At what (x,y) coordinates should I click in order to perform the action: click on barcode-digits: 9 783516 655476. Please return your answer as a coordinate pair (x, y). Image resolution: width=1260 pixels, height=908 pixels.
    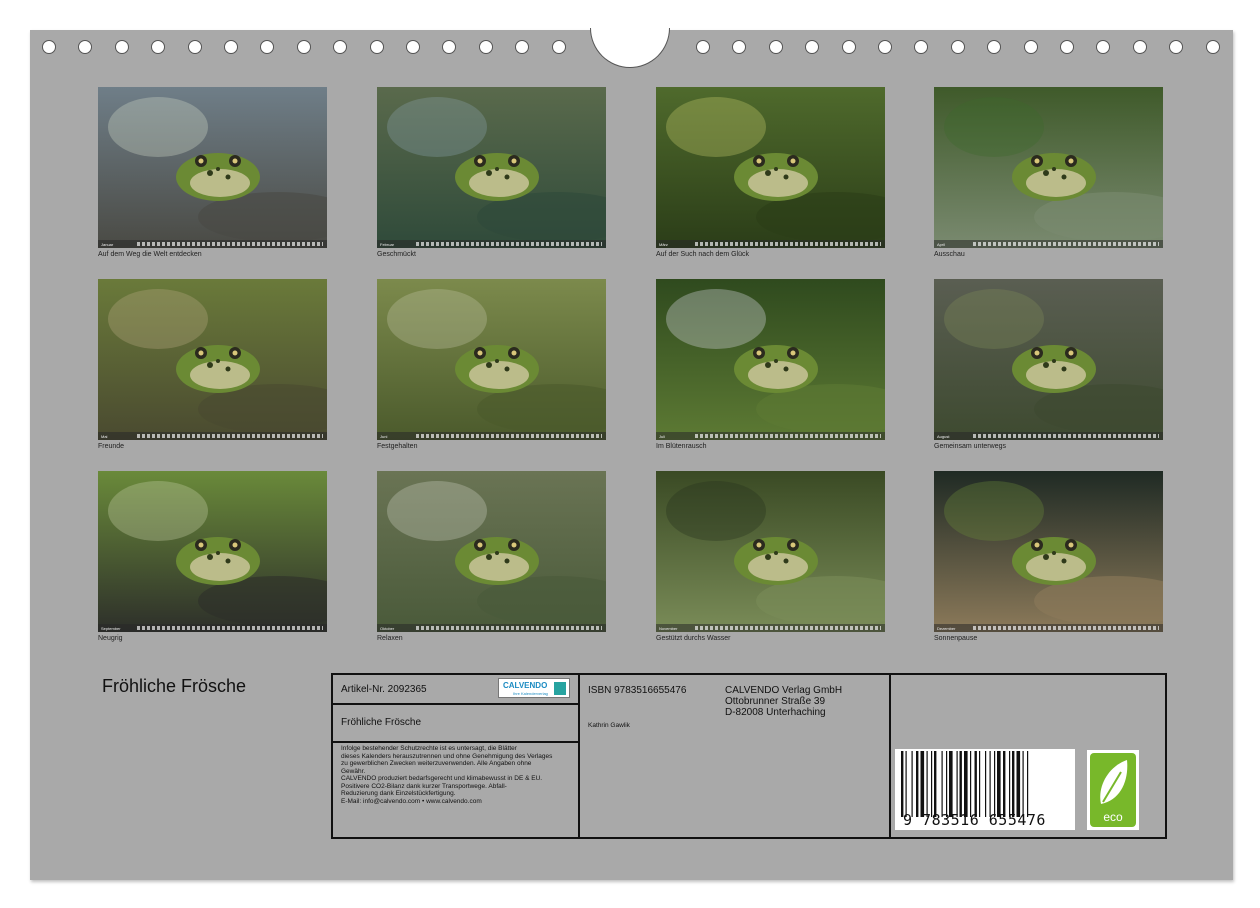
    Looking at the image, I should click on (974, 820).